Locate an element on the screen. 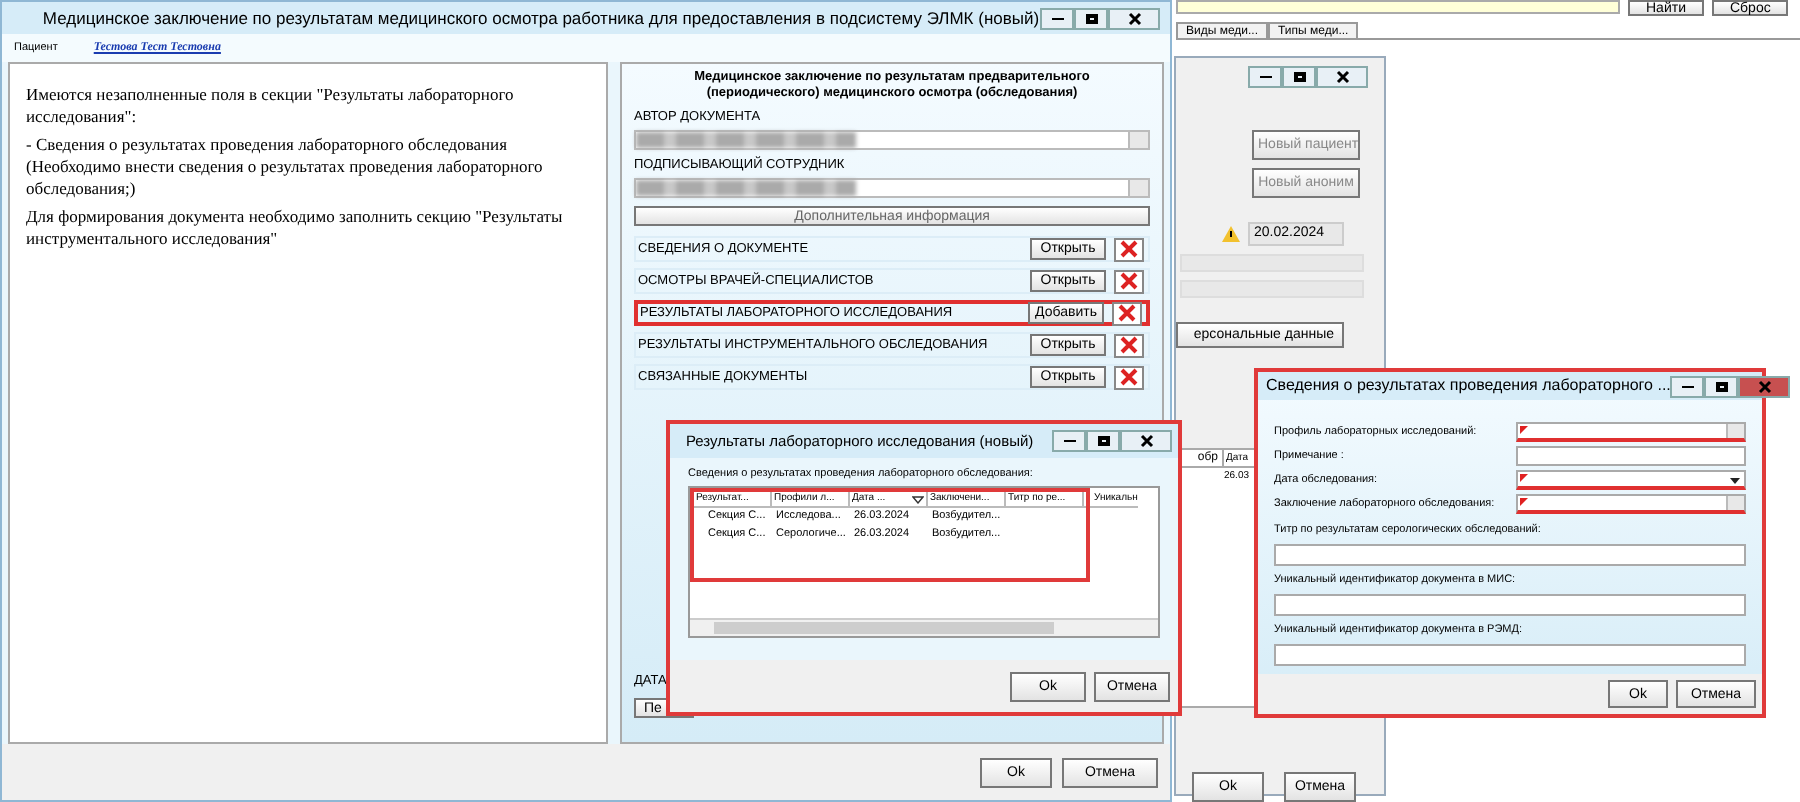 This screenshot has width=1800, height=802. horizontal-scrollbar is located at coordinates (924, 627).